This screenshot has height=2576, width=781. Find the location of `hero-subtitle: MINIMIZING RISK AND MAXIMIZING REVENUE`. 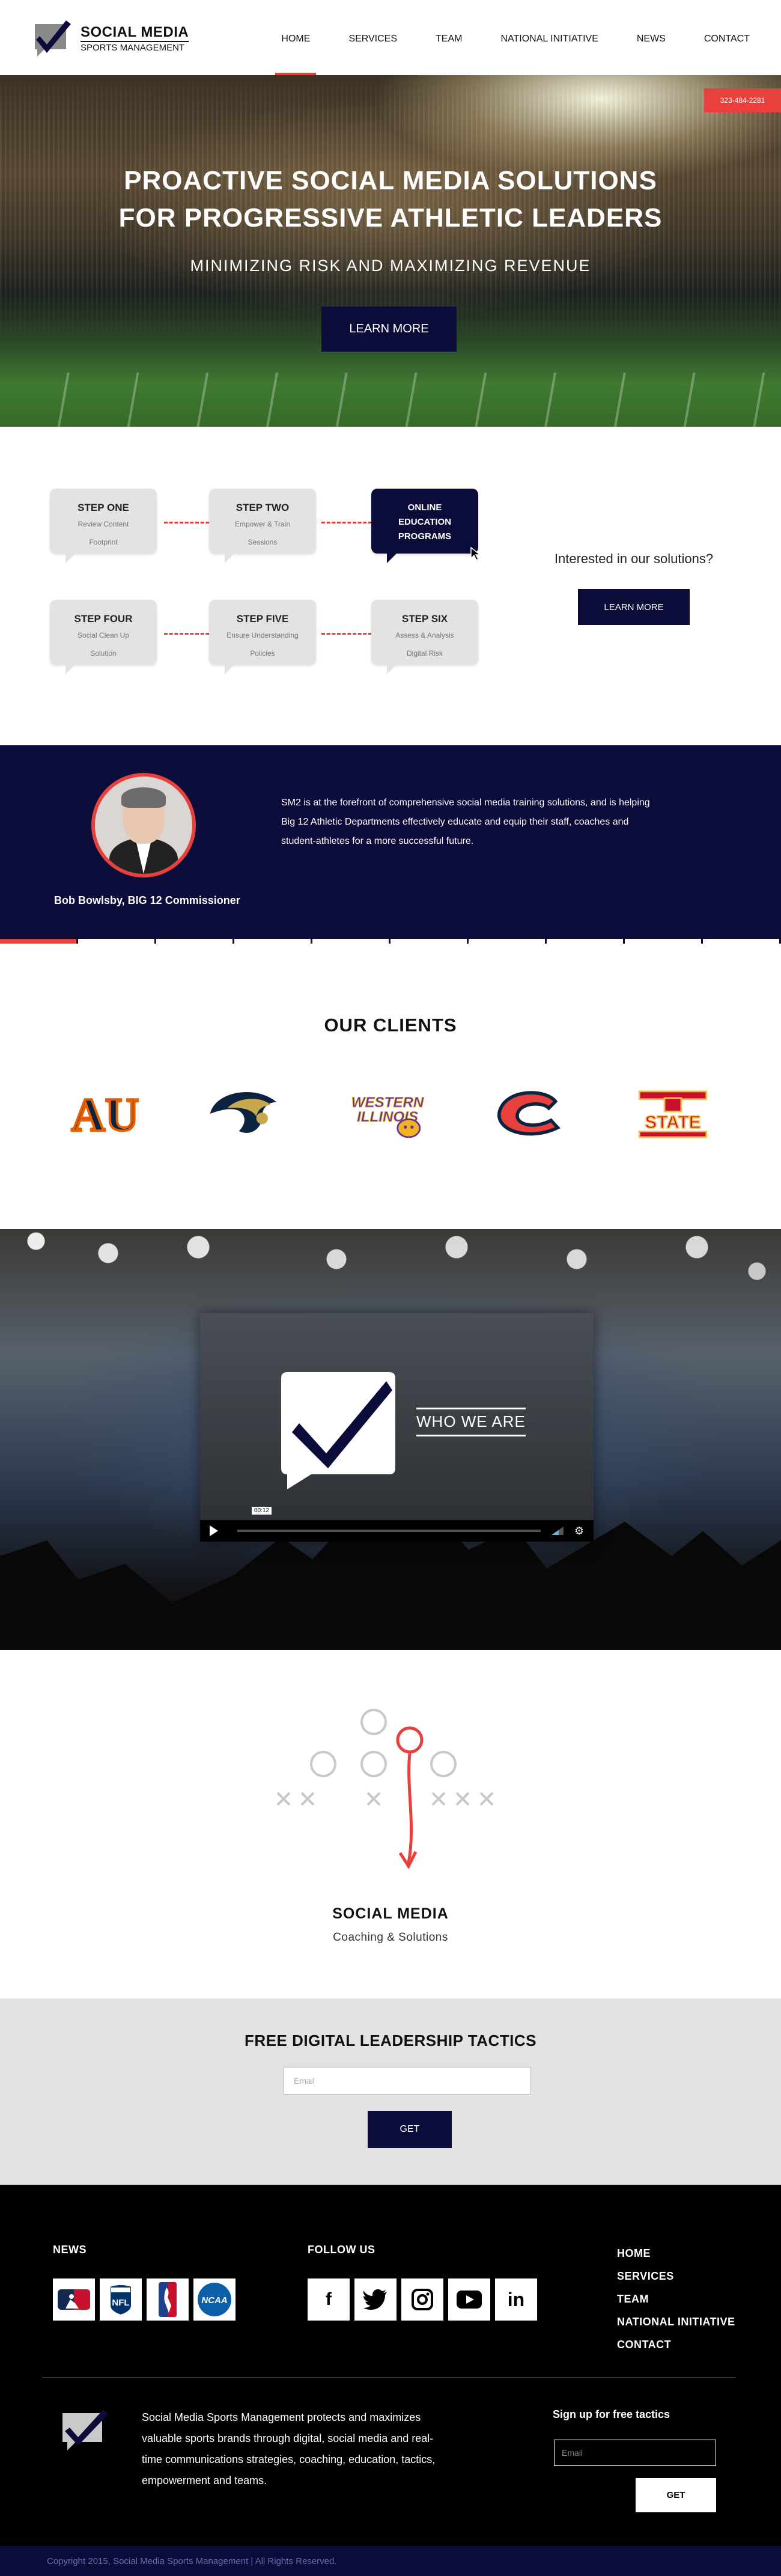

hero-subtitle: MINIMIZING RISK AND MAXIMIZING REVENUE is located at coordinates (390, 266).